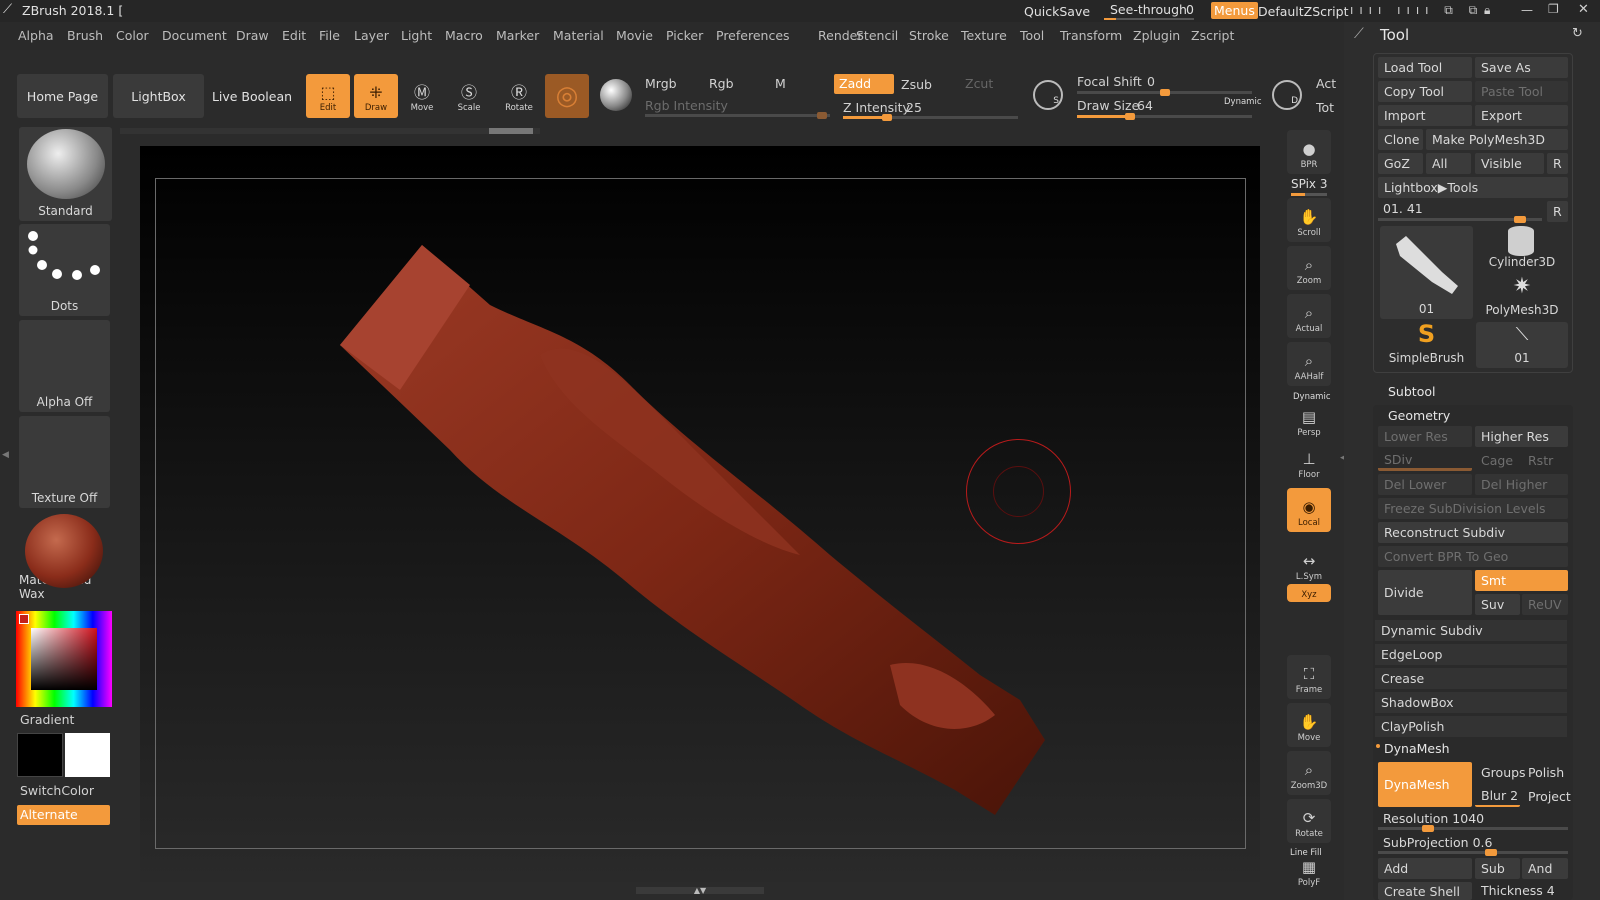  I want to click on higher-res-button: Higher Res, so click(1521, 436).